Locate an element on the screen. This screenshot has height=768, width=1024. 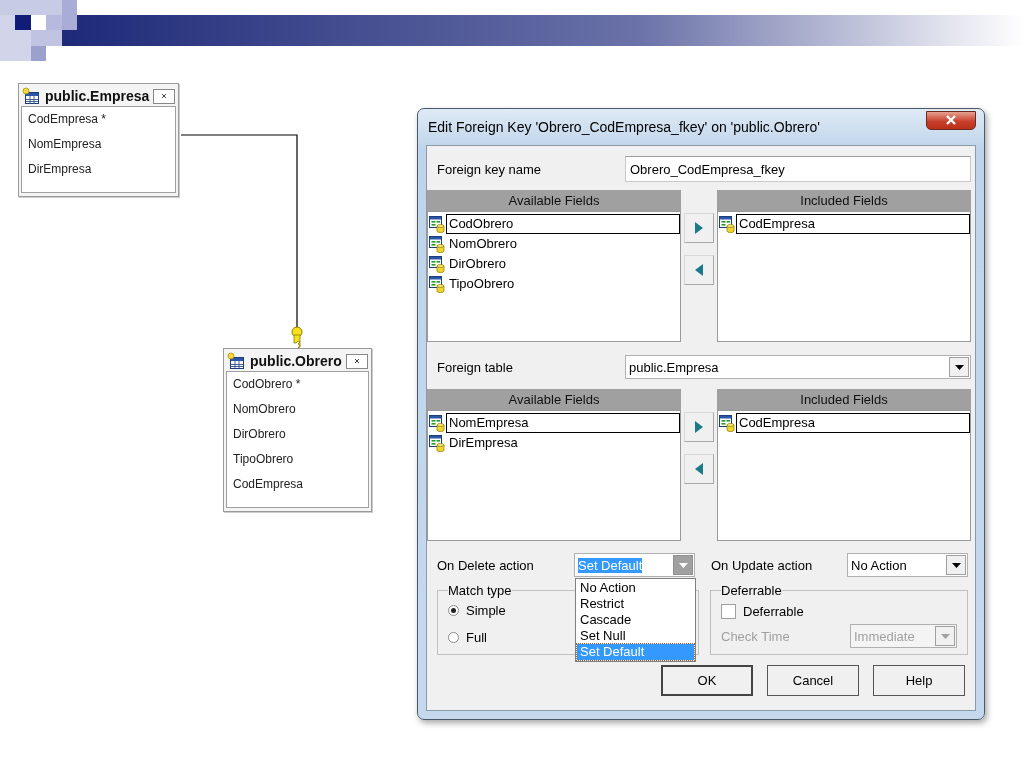
combo-value: public.Empresa is located at coordinates (674, 367).